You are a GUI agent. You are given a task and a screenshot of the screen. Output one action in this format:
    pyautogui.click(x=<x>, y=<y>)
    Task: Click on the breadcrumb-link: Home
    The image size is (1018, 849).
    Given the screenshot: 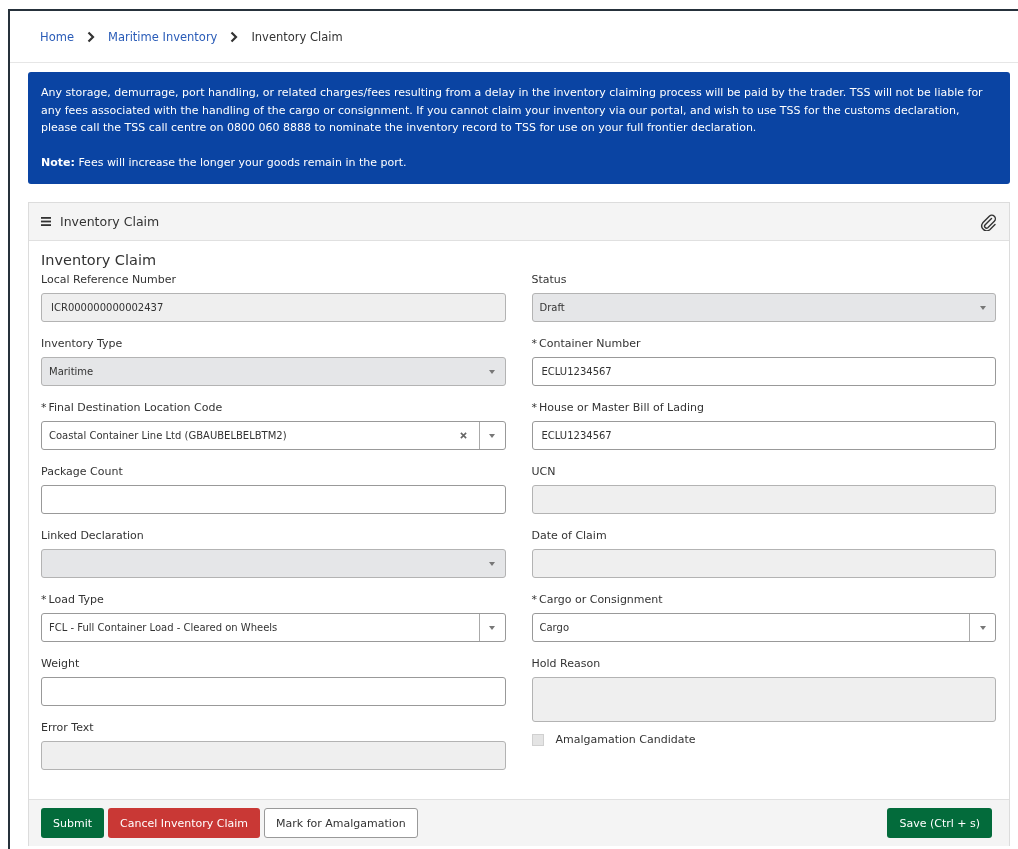 What is the action you would take?
    pyautogui.click(x=57, y=36)
    